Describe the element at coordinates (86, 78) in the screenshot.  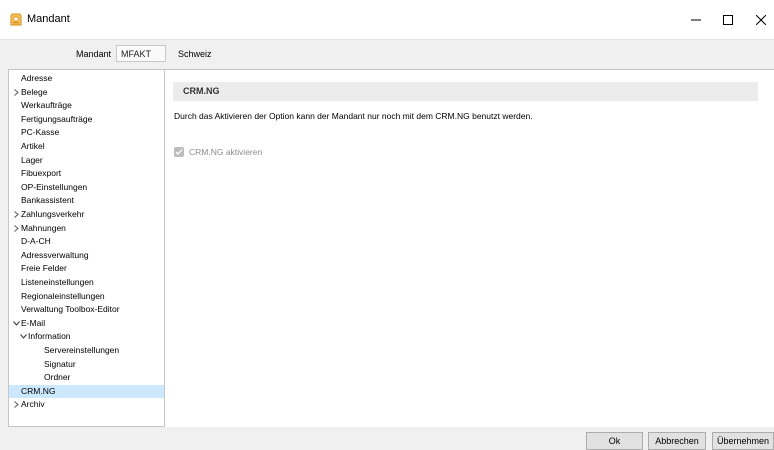
I see `tree-item-adresse: Adresse` at that location.